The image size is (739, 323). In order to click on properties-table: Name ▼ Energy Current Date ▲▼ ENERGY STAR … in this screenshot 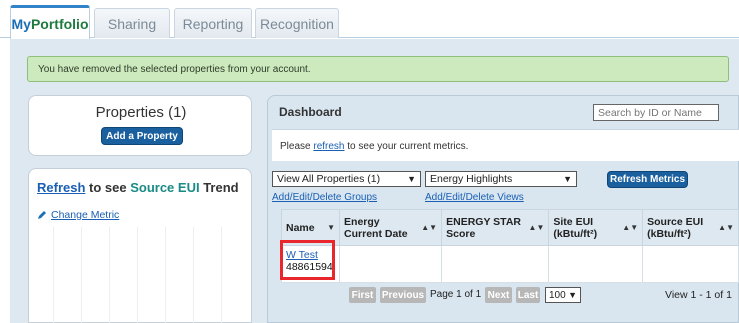, I will do `click(509, 246)`.